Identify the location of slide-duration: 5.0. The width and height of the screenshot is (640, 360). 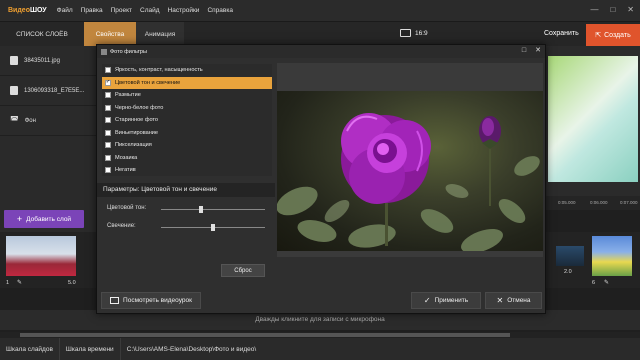
(72, 283).